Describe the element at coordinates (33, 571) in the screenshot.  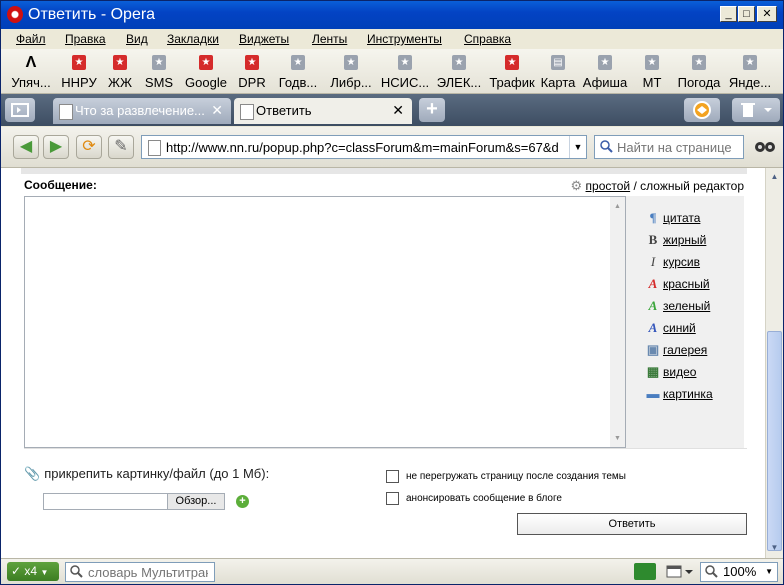
I see `tab-counter-button: ✓ x4 ▼` at that location.